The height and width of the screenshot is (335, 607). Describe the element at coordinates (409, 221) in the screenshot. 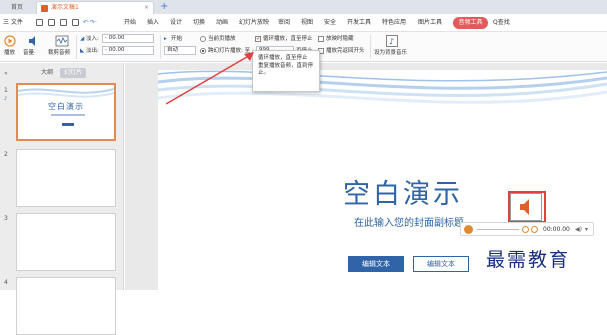

I see `slide-subtitle: 在此输入您的封面副标题` at that location.